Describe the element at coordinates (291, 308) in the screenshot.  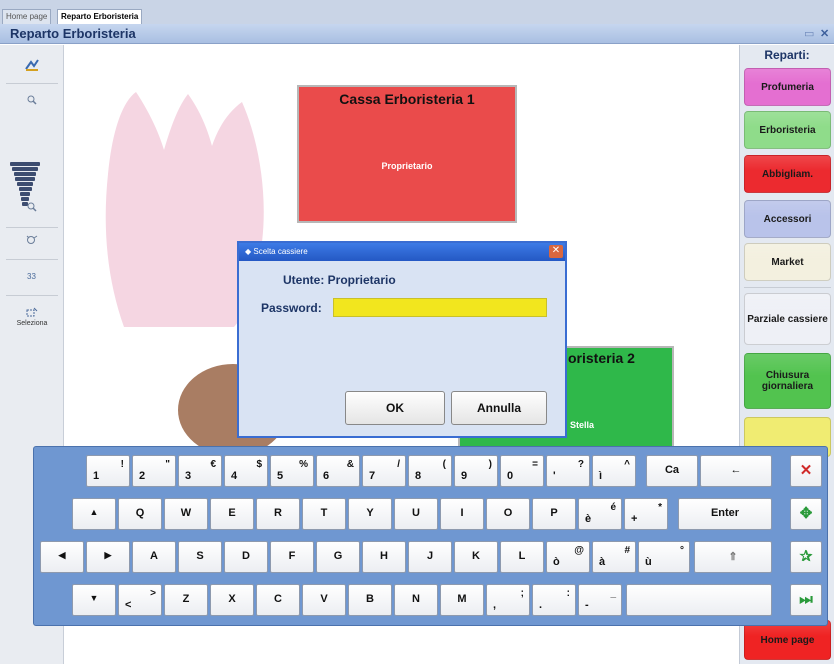
I see `password-label: Password:` at that location.